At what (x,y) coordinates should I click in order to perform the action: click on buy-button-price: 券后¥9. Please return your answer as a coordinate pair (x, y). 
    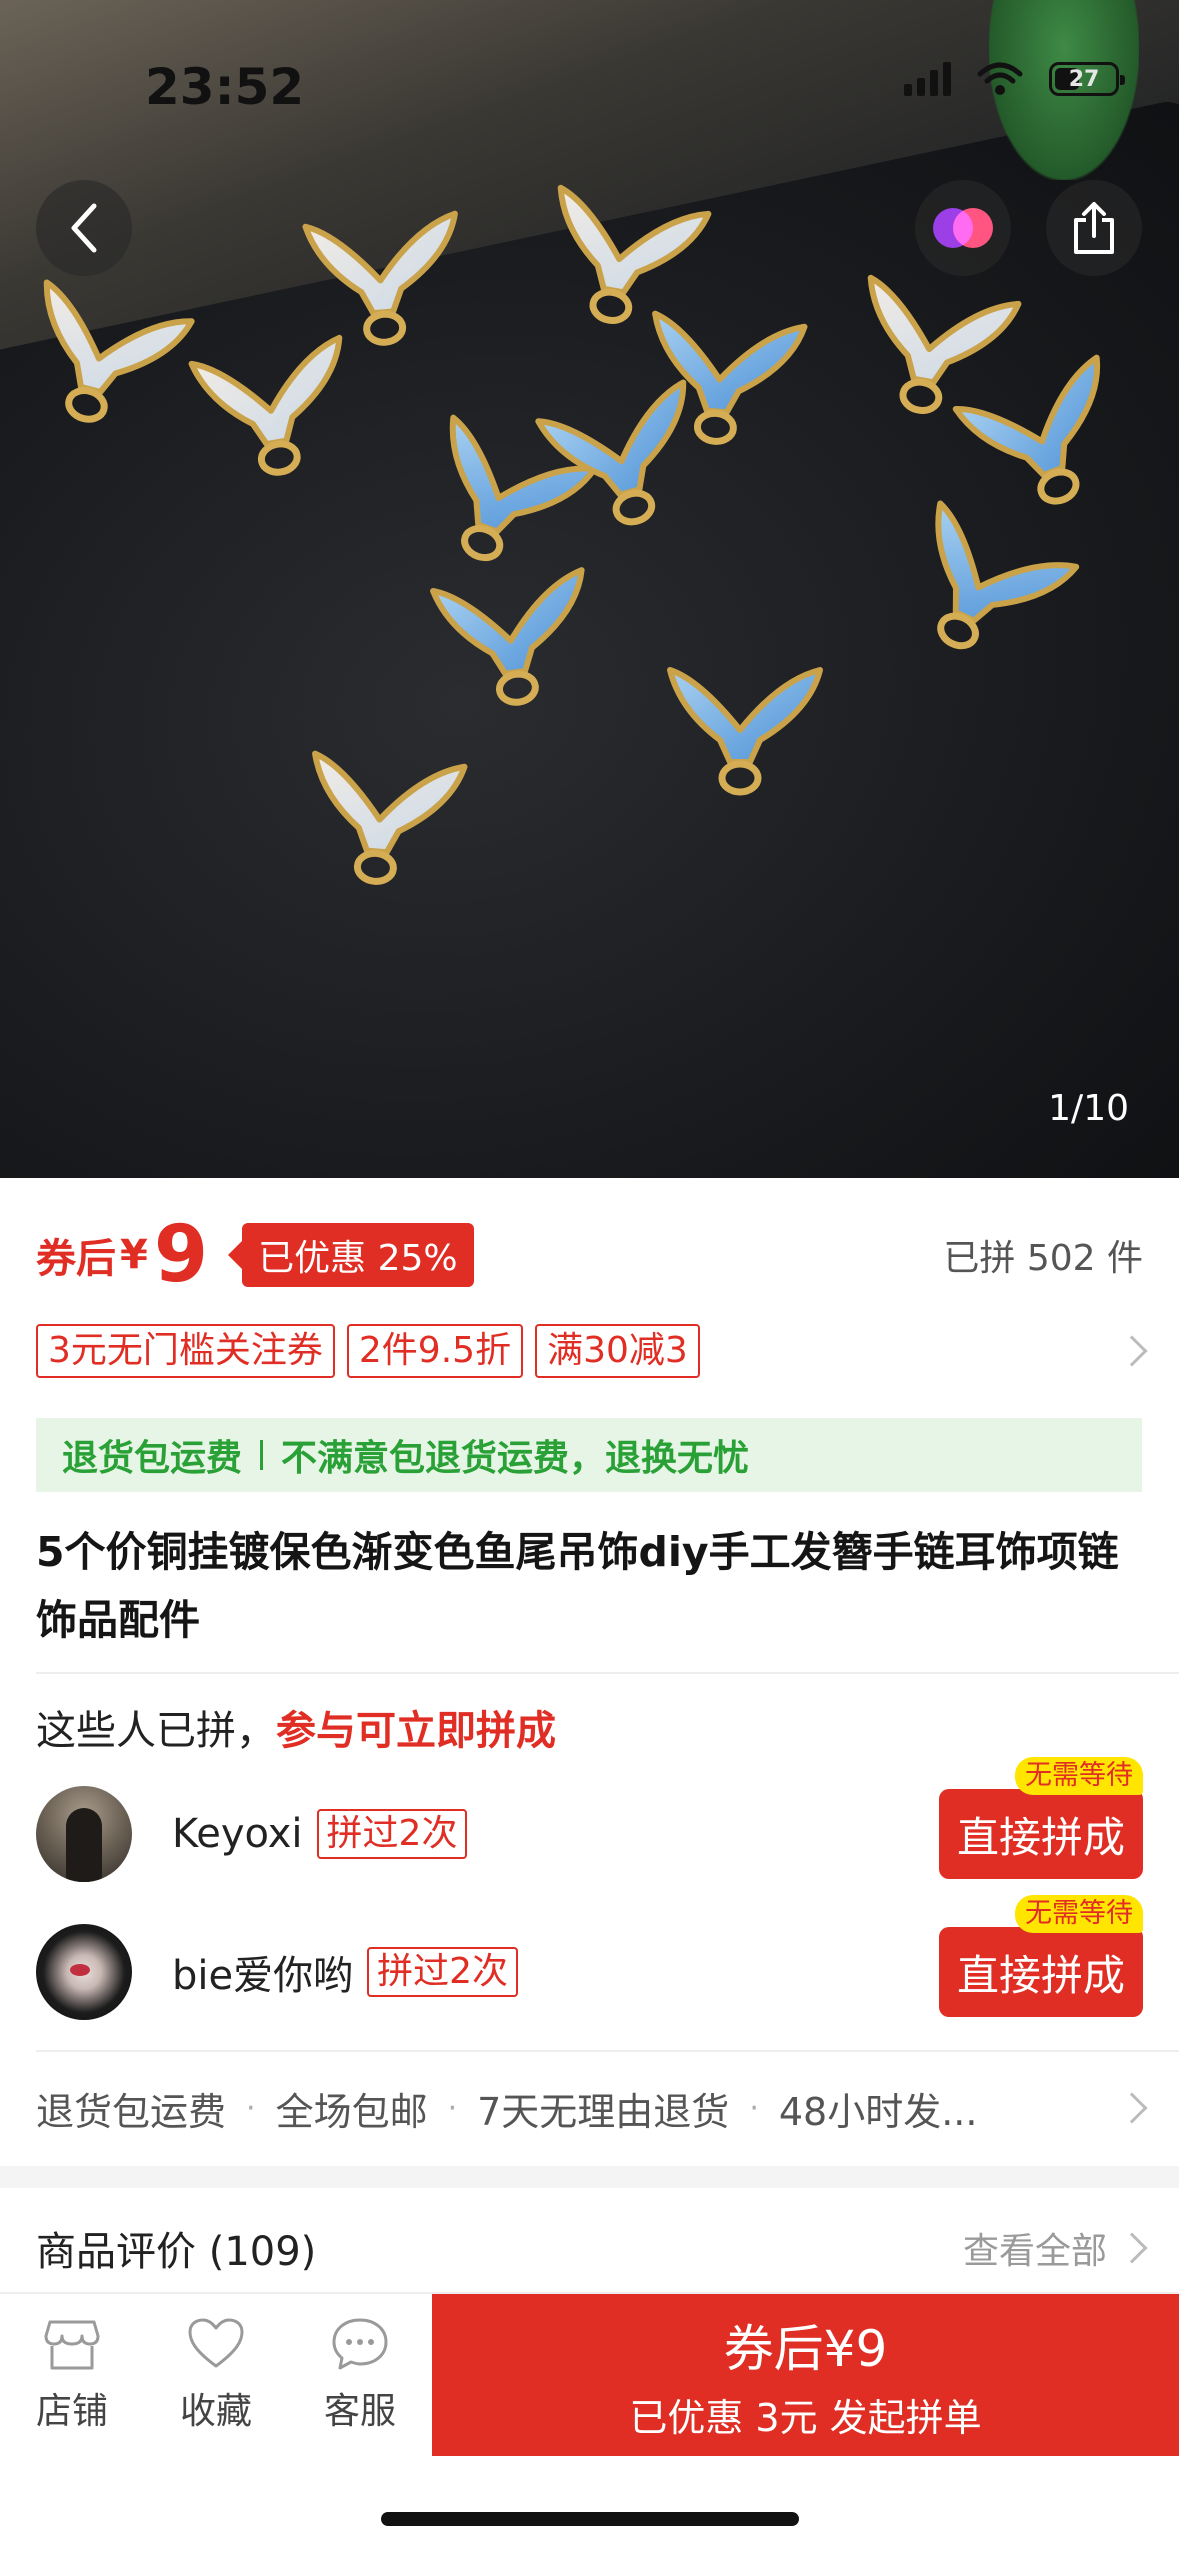
    Looking at the image, I should click on (805, 2348).